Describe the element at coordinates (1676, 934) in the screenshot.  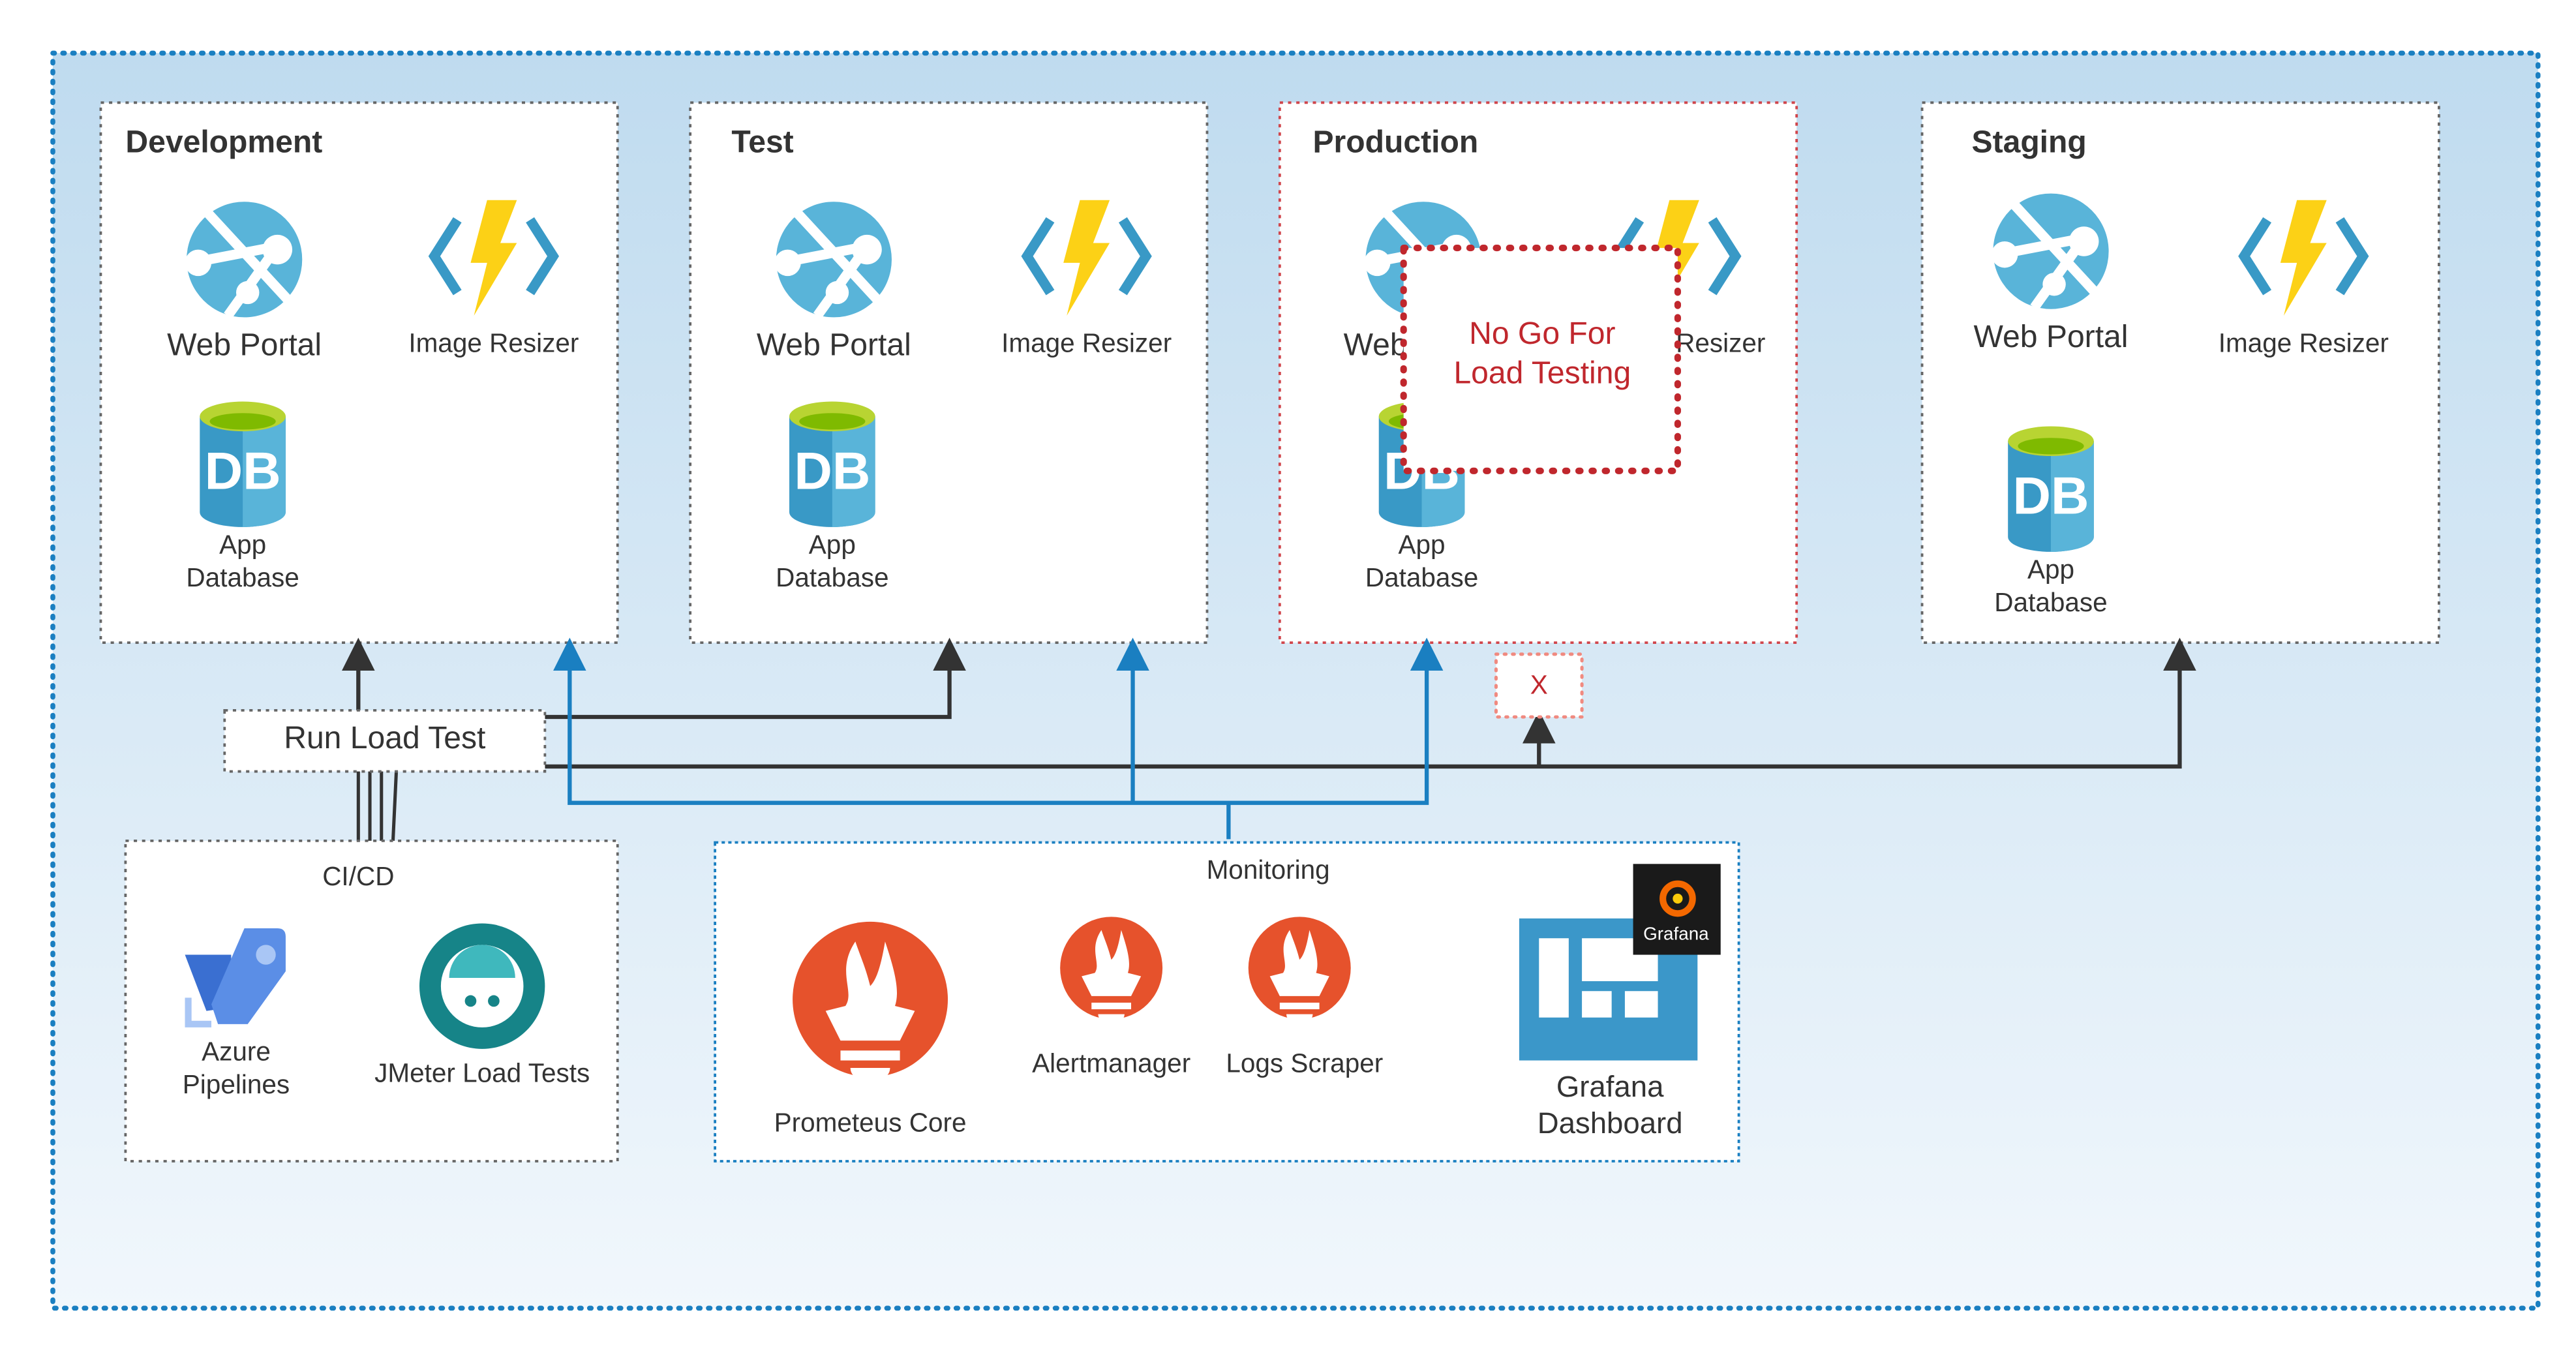
I see `grafana-logo-text: Grafana` at that location.